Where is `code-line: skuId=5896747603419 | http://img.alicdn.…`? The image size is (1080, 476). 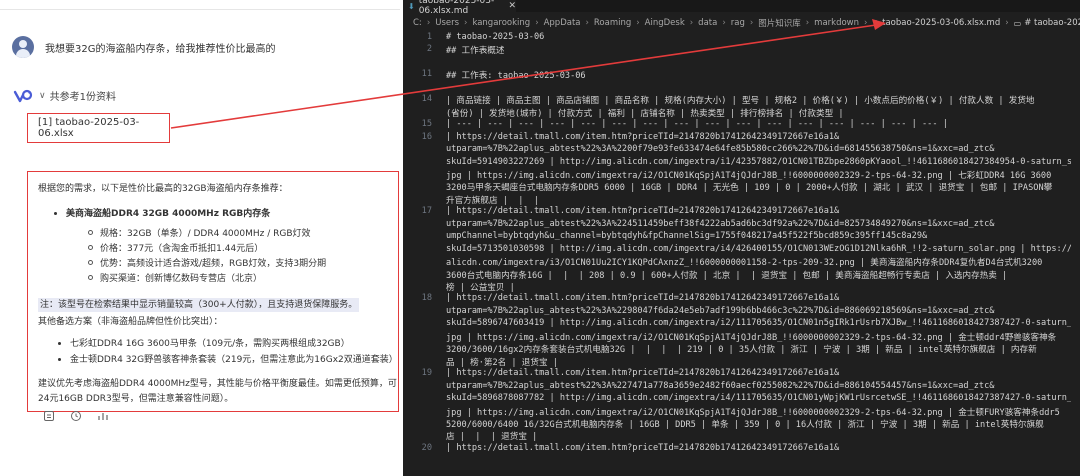 code-line: skuId=5896747603419 | http://img.alicdn.… is located at coordinates (763, 323).